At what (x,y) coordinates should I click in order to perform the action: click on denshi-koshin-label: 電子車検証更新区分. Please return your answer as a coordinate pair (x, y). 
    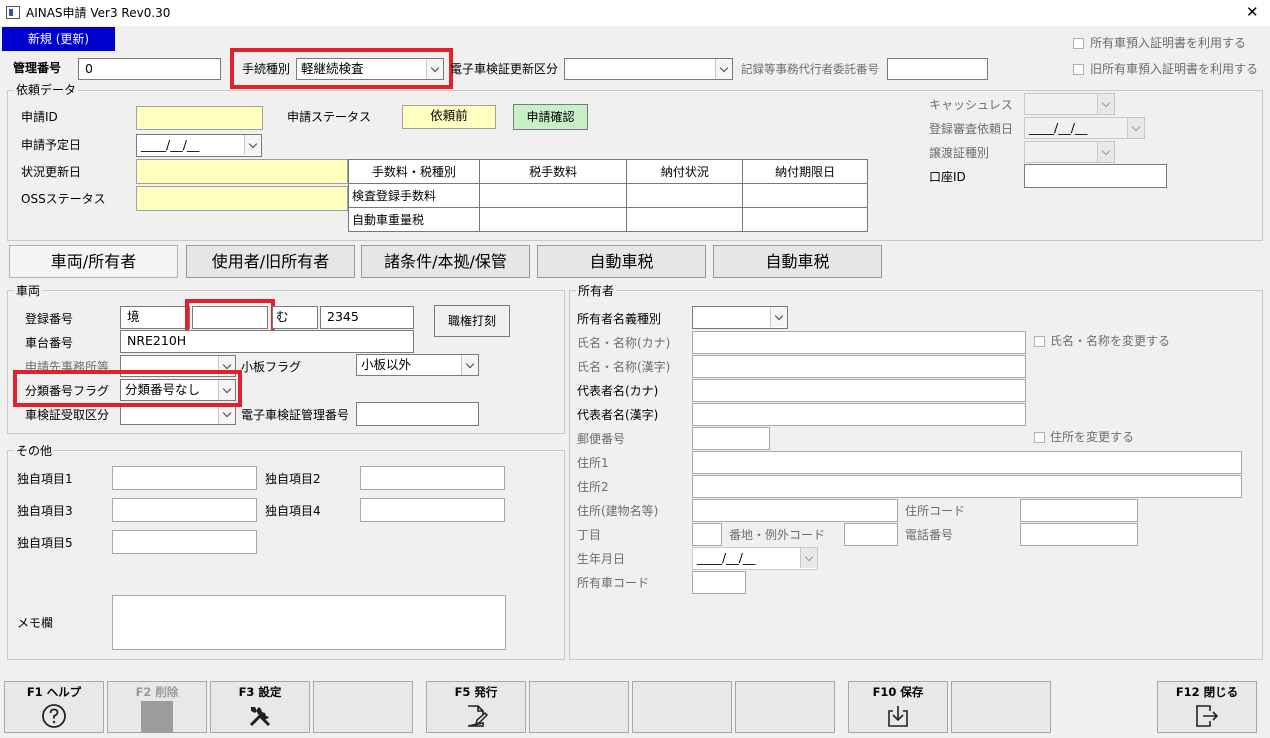
    Looking at the image, I should click on (504, 69).